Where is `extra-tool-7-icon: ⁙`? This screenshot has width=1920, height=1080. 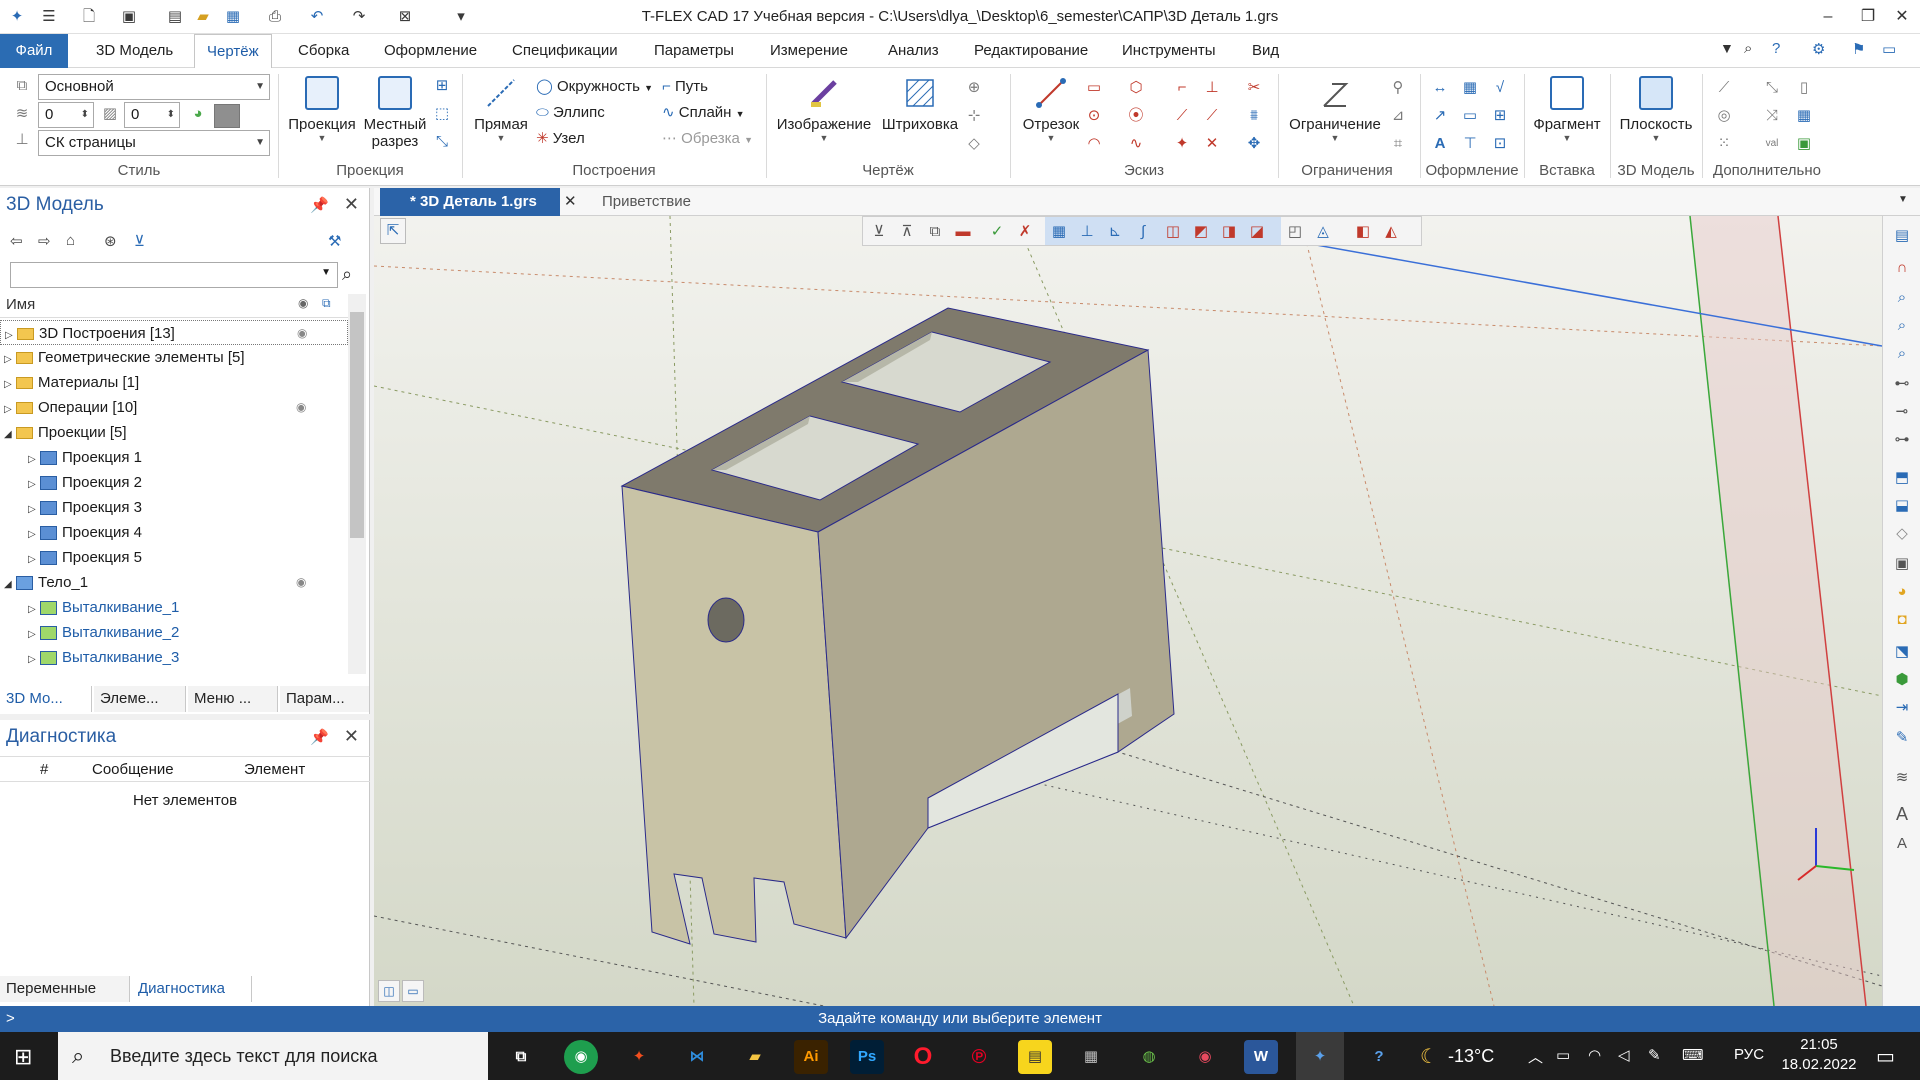
extra-tool-7-icon: ⁙ is located at coordinates (1724, 144).